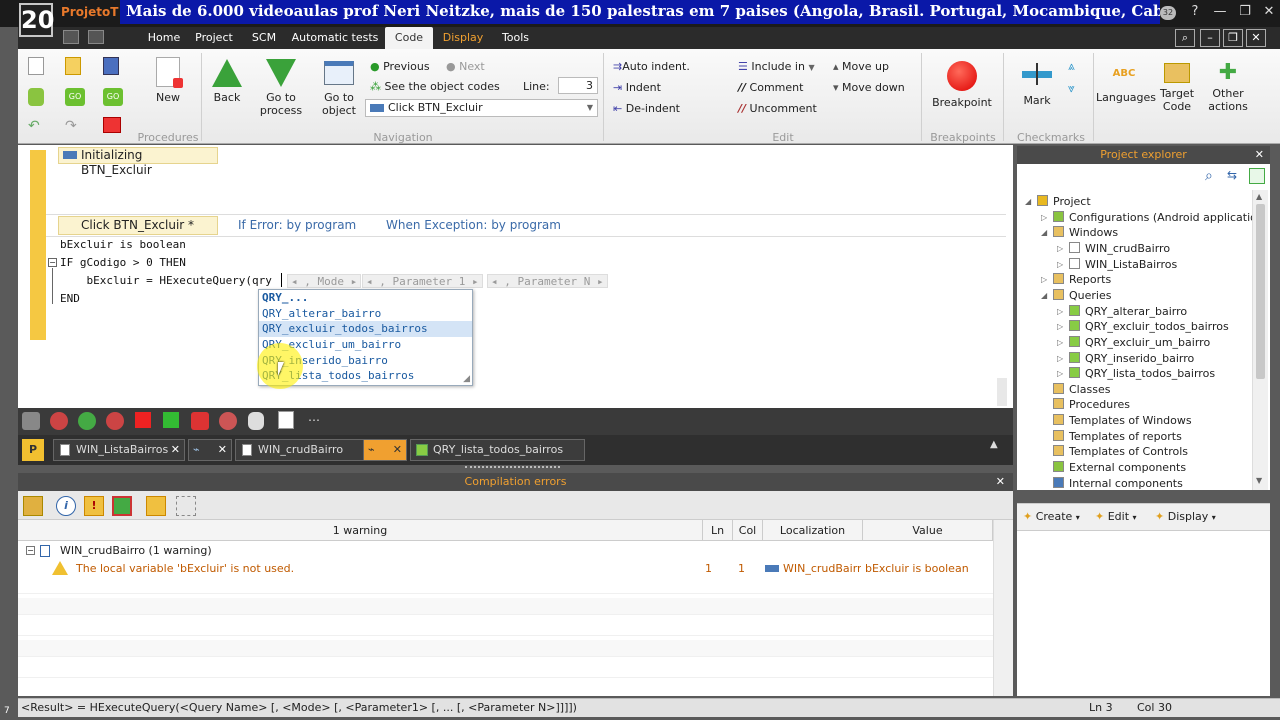 This screenshot has height=720, width=1280. I want to click on tree-item-windows: Windows, so click(1085, 233).